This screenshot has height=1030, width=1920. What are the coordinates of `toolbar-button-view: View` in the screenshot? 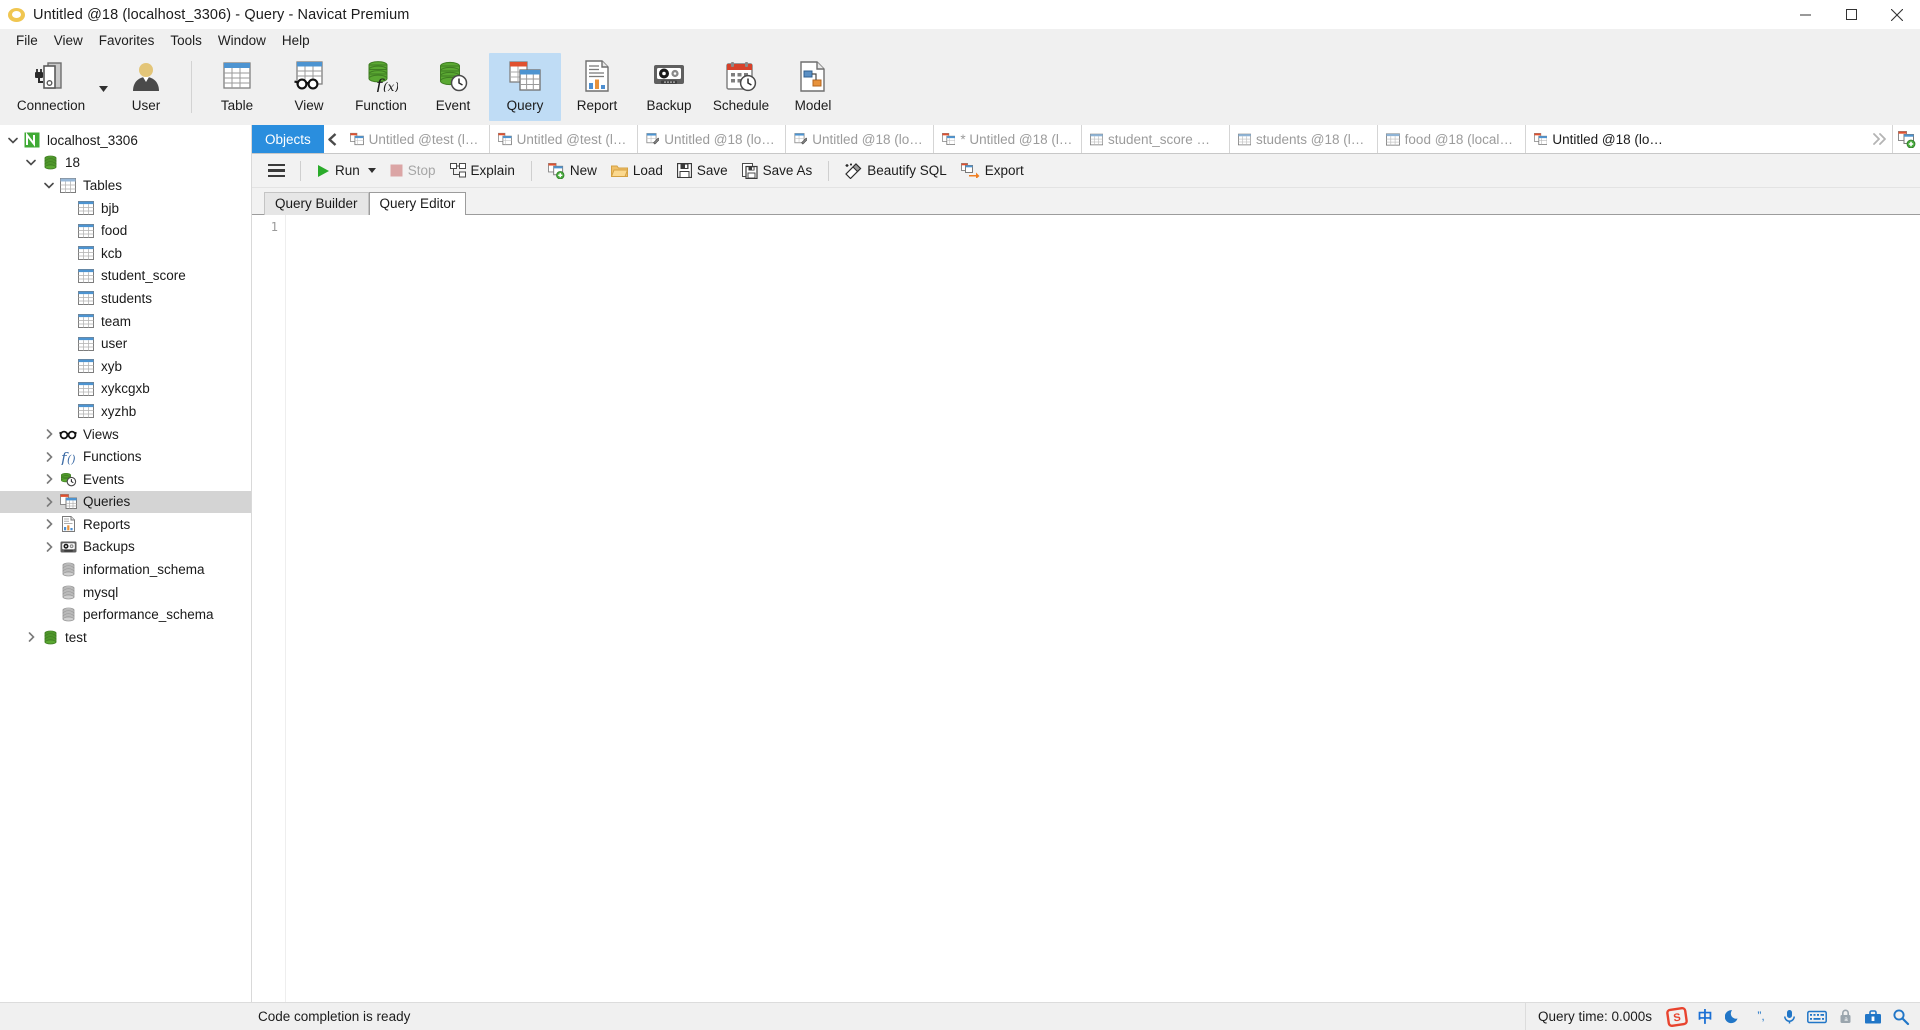 It's located at (309, 87).